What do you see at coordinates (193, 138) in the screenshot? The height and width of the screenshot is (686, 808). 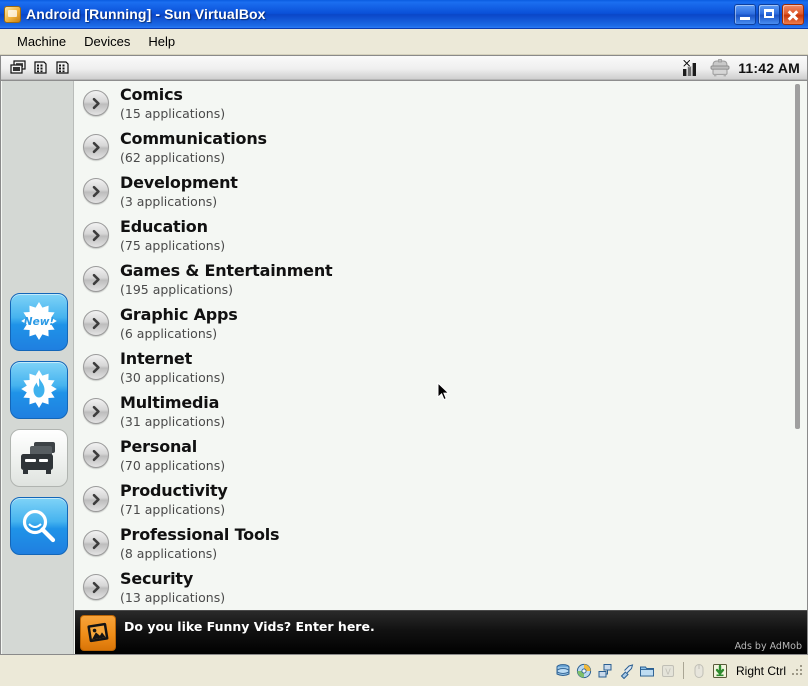 I see `category-name: Communications` at bounding box center [193, 138].